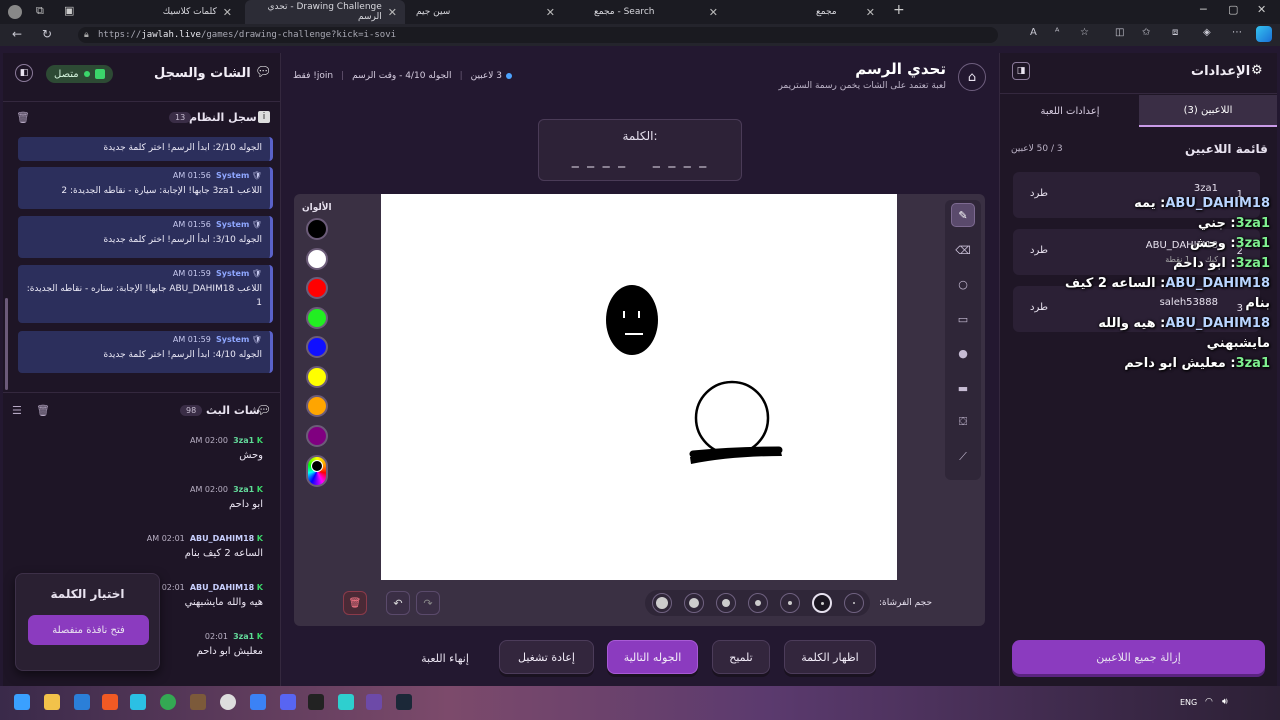  What do you see at coordinates (82, 702) in the screenshot?
I see `store-icon` at bounding box center [82, 702].